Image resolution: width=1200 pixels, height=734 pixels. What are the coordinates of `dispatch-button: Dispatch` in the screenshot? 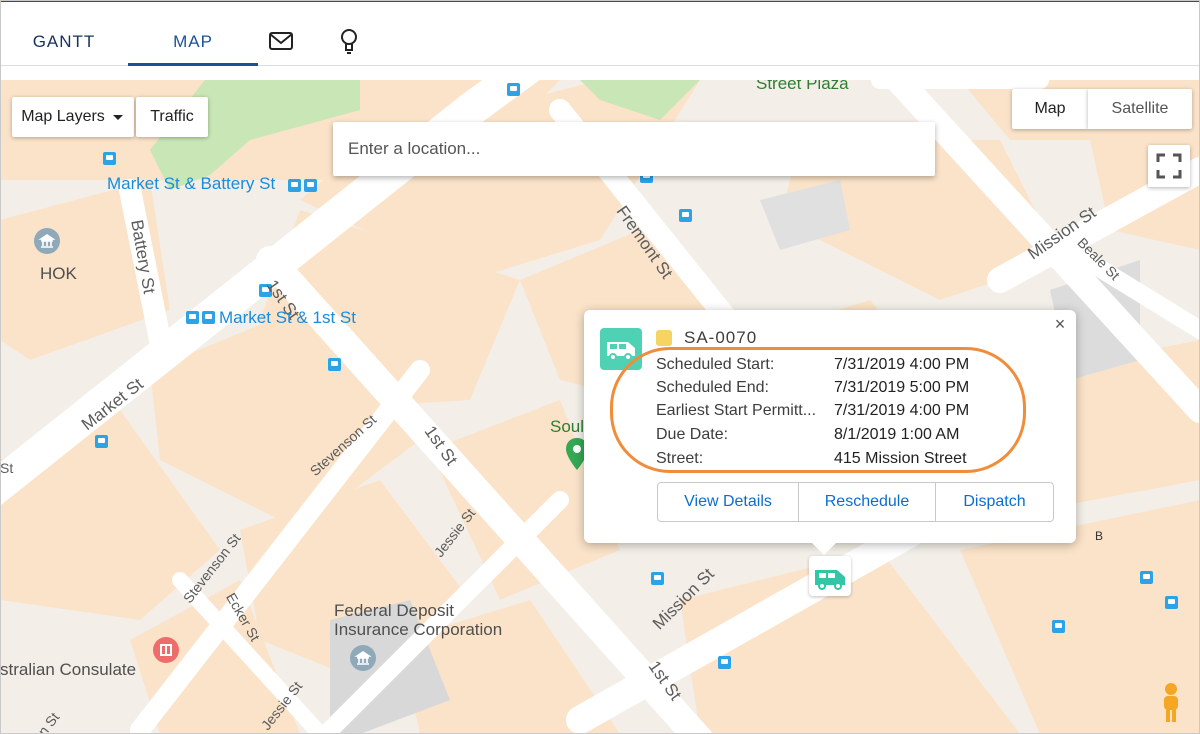 It's located at (994, 502).